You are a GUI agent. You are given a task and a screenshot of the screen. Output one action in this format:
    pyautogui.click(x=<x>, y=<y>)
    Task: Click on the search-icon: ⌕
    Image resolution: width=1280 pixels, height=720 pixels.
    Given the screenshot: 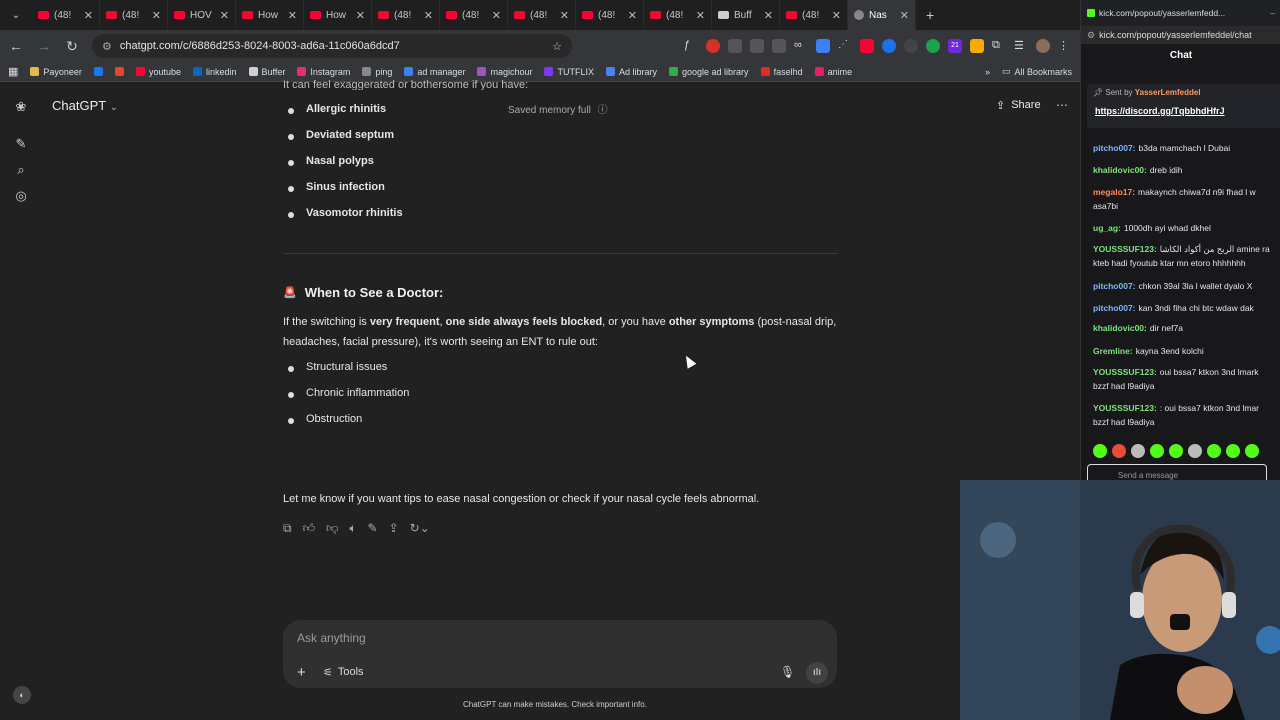 What is the action you would take?
    pyautogui.click(x=21, y=170)
    